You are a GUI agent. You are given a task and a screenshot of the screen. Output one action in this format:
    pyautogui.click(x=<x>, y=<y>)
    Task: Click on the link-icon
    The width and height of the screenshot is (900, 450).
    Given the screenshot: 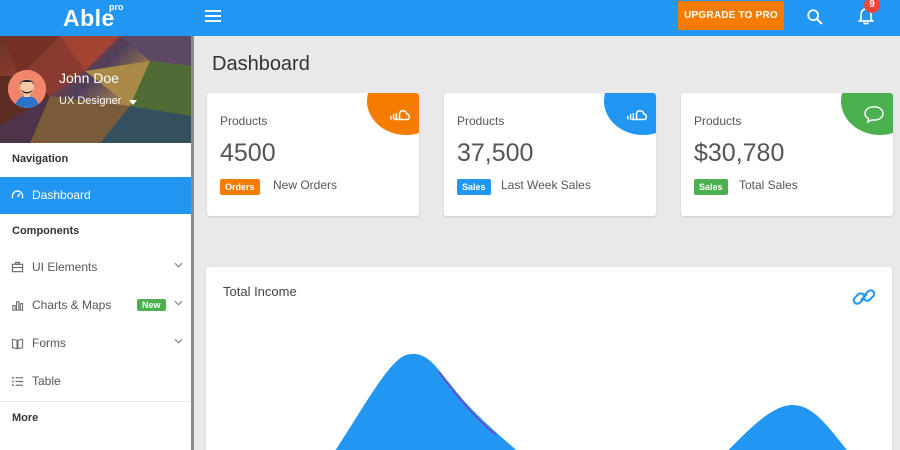 What is the action you would take?
    pyautogui.click(x=864, y=297)
    